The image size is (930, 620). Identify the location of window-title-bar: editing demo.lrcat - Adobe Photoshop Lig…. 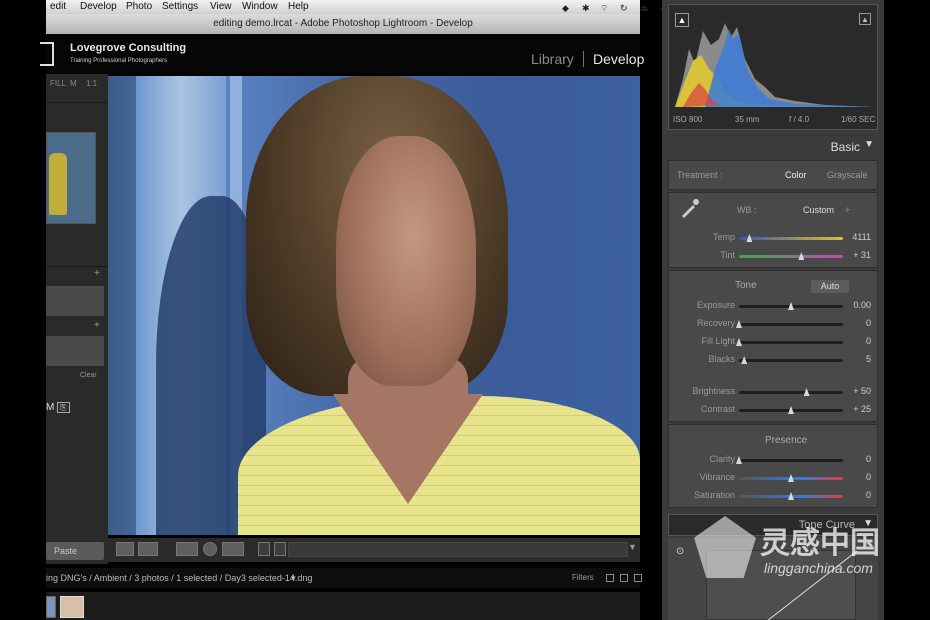
(343, 32).